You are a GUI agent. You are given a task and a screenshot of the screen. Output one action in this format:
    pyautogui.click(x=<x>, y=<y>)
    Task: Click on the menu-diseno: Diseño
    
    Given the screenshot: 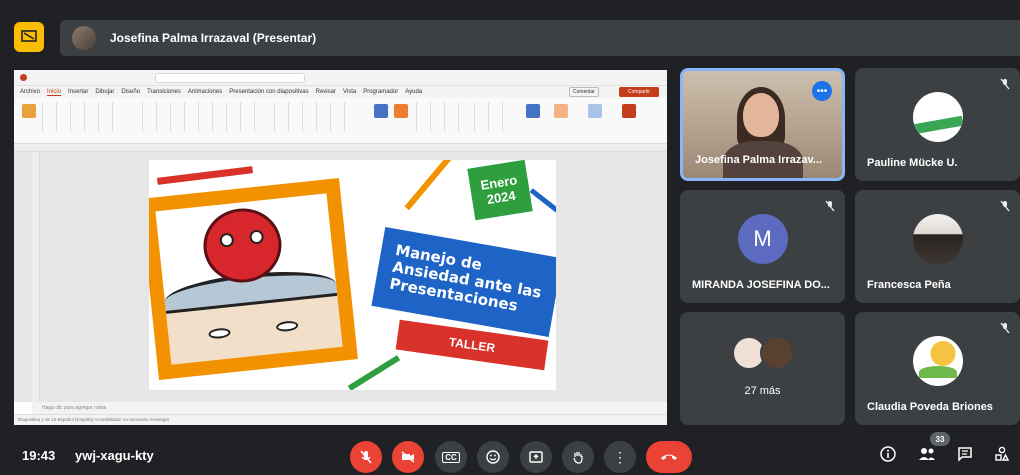 What is the action you would take?
    pyautogui.click(x=130, y=92)
    